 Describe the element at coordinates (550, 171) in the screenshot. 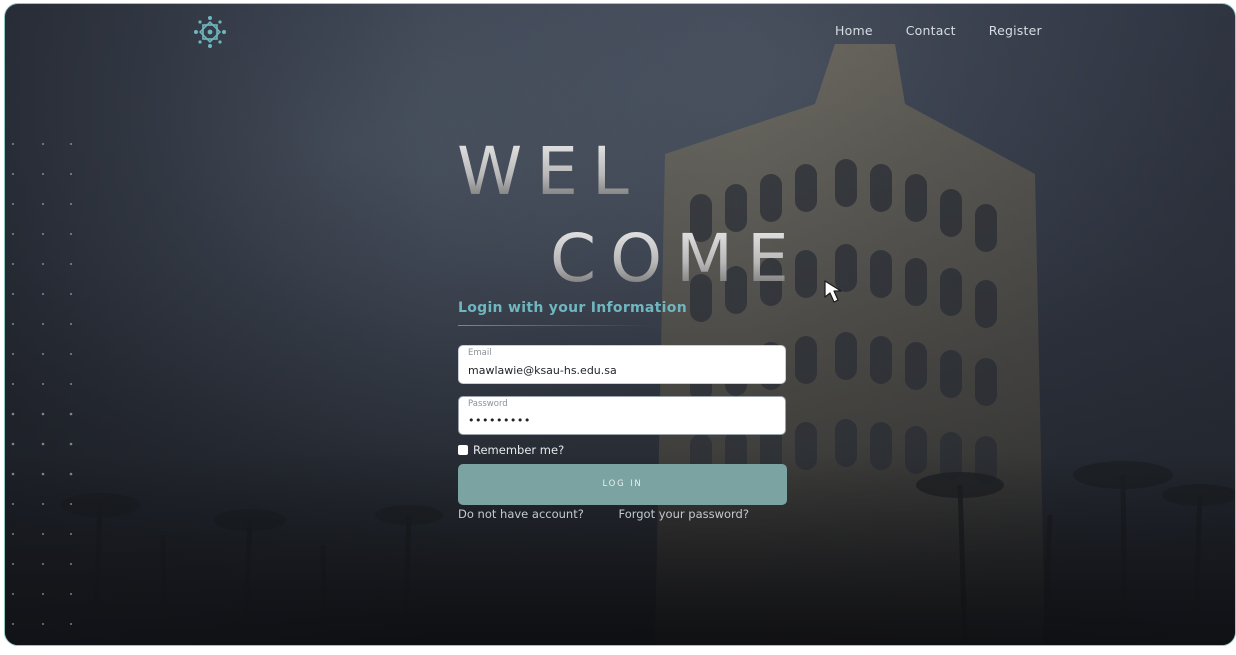

I see `welcome-heading-line1: WEL` at that location.